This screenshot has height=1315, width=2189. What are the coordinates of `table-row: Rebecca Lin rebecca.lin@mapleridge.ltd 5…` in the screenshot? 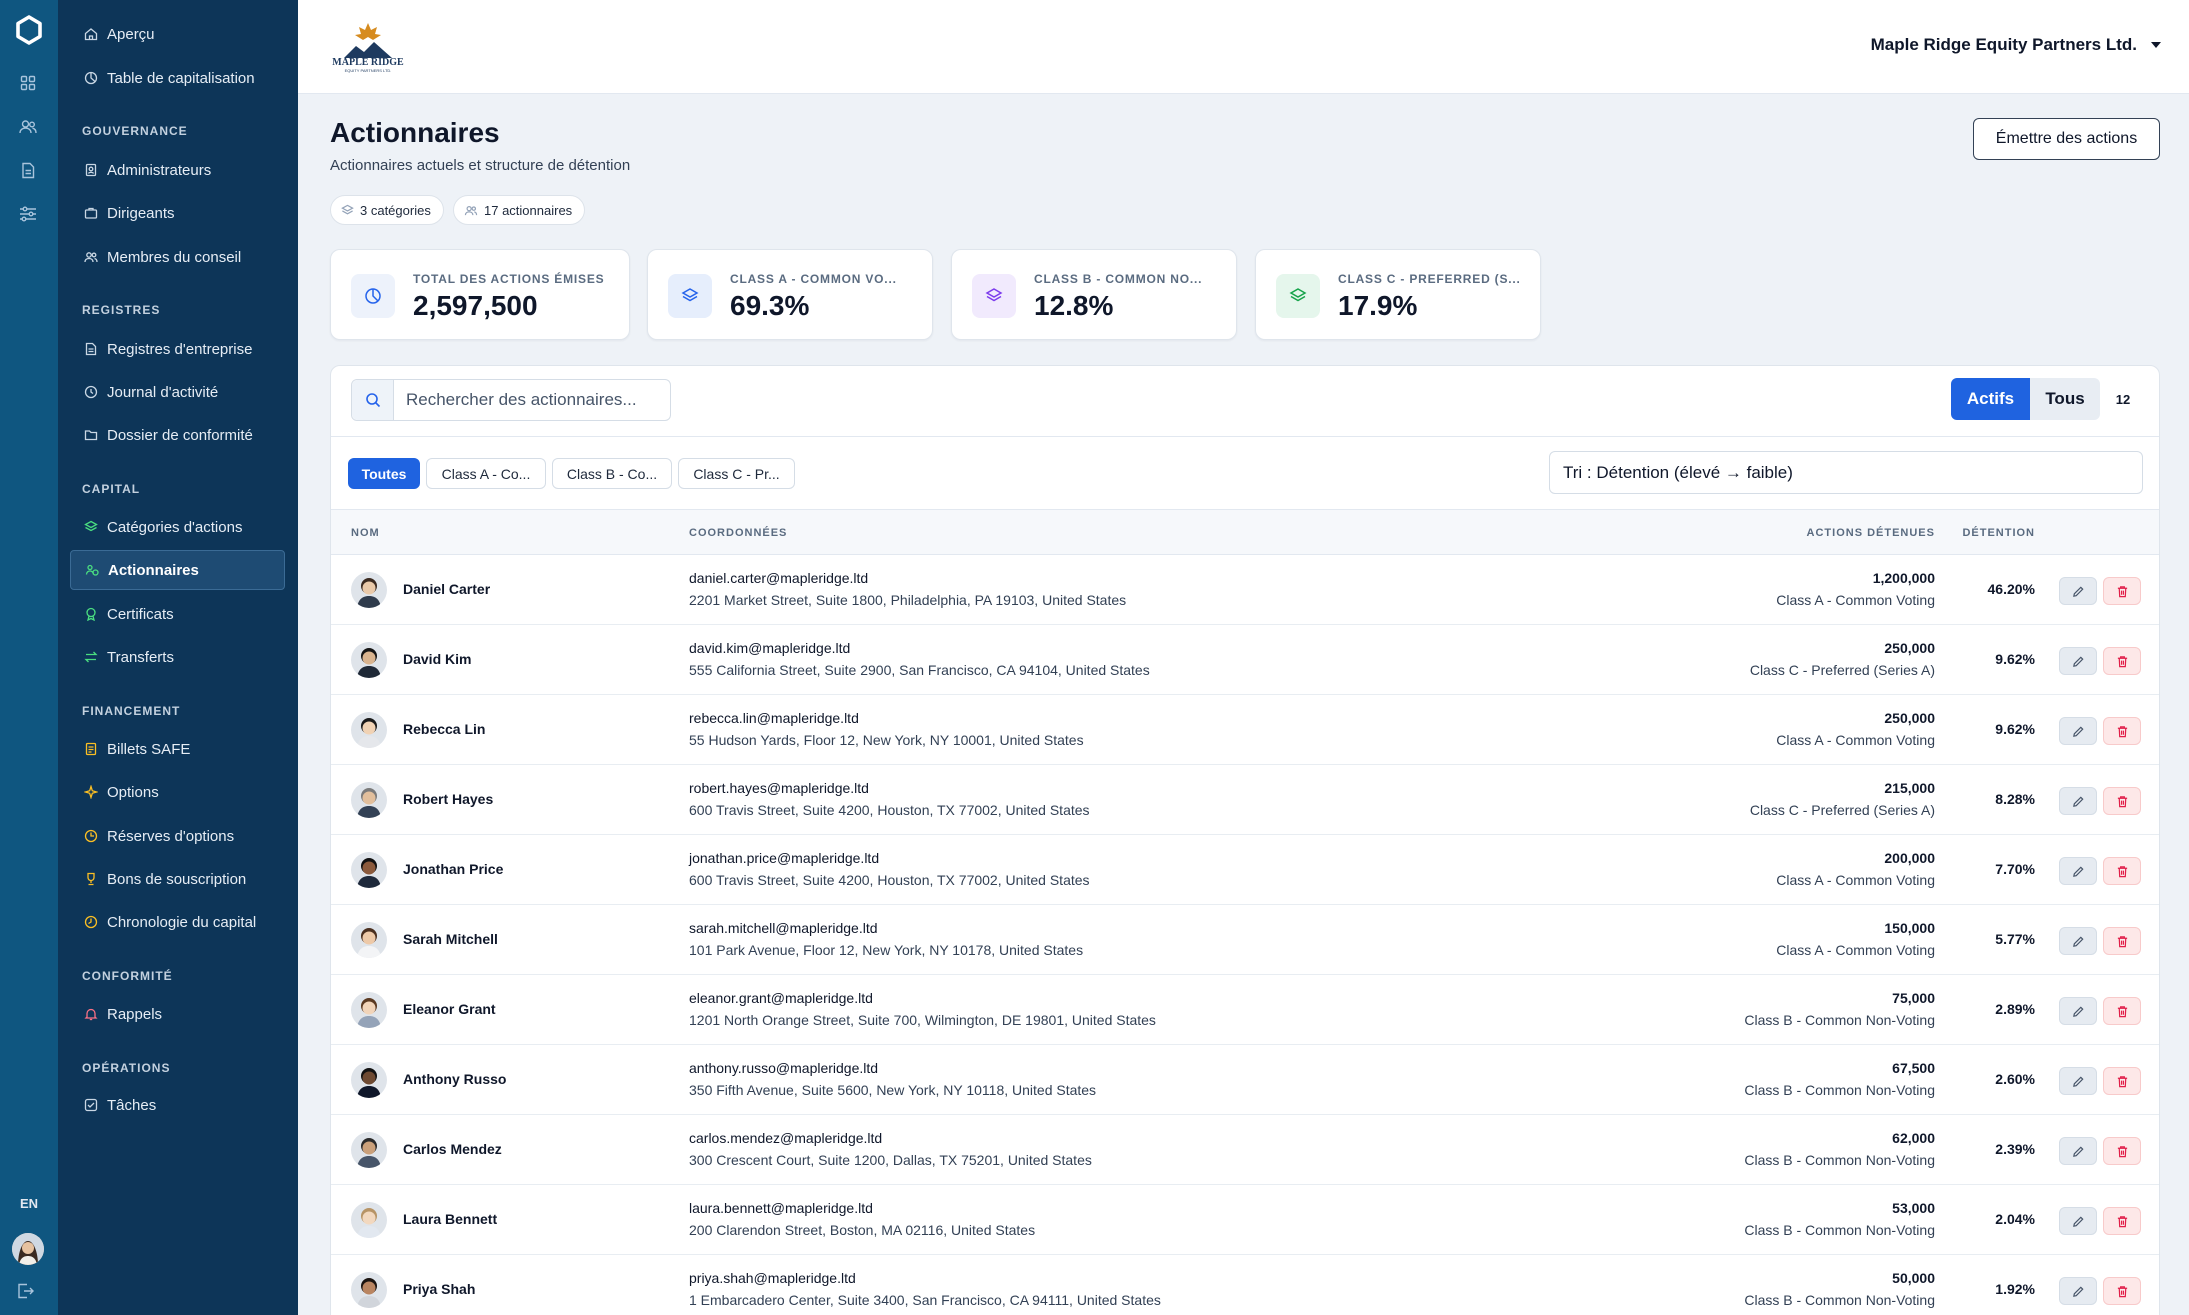 It's located at (1245, 730).